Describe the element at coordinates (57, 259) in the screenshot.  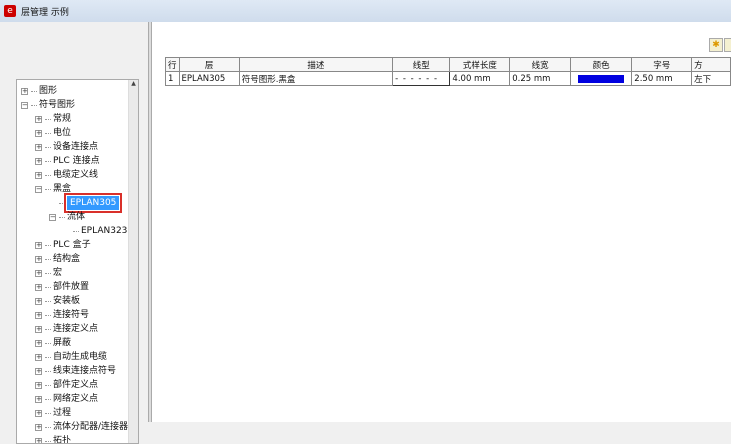
I see `tree-item: +结构盒` at that location.